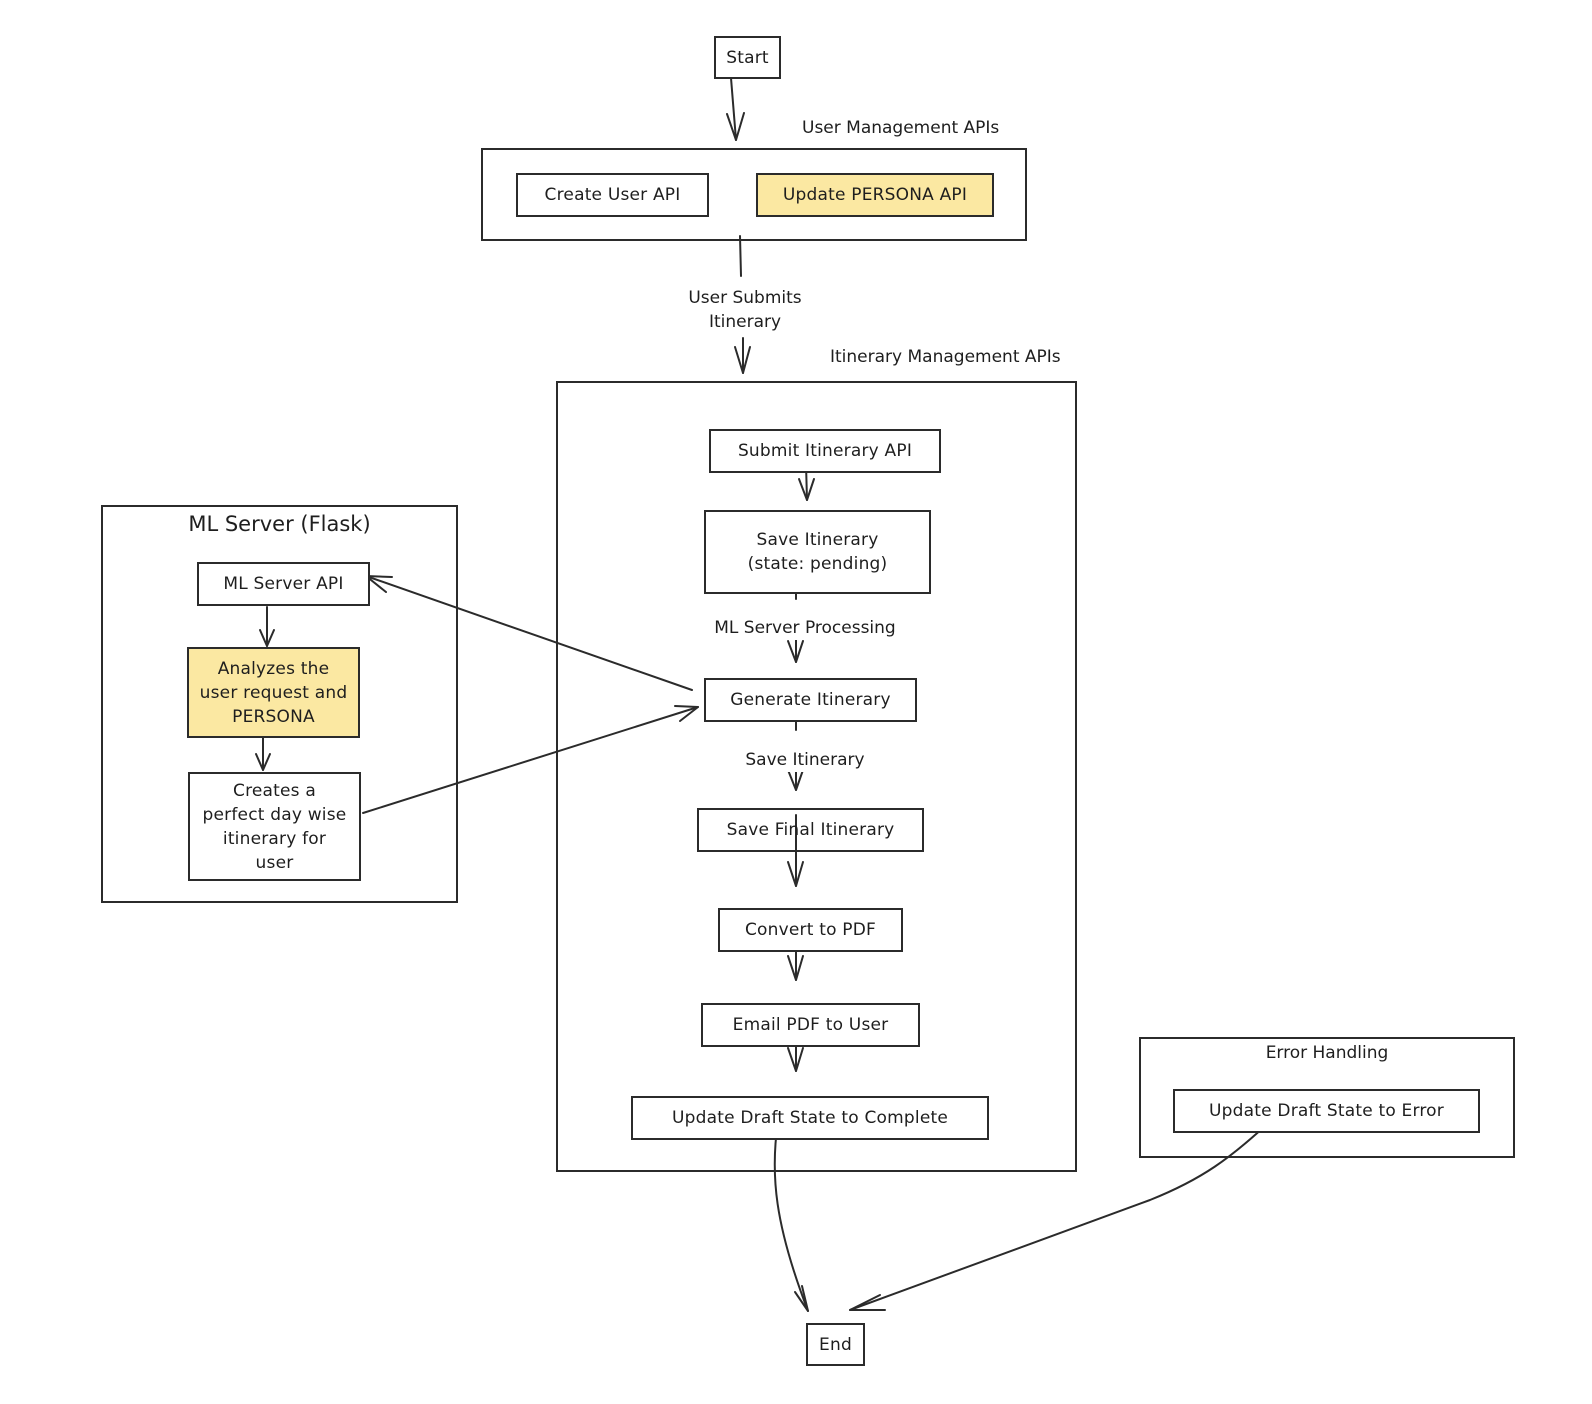 The image size is (1592, 1404). Describe the element at coordinates (745, 310) in the screenshot. I see `edge-label-user-submits: User Submits Itinerary` at that location.